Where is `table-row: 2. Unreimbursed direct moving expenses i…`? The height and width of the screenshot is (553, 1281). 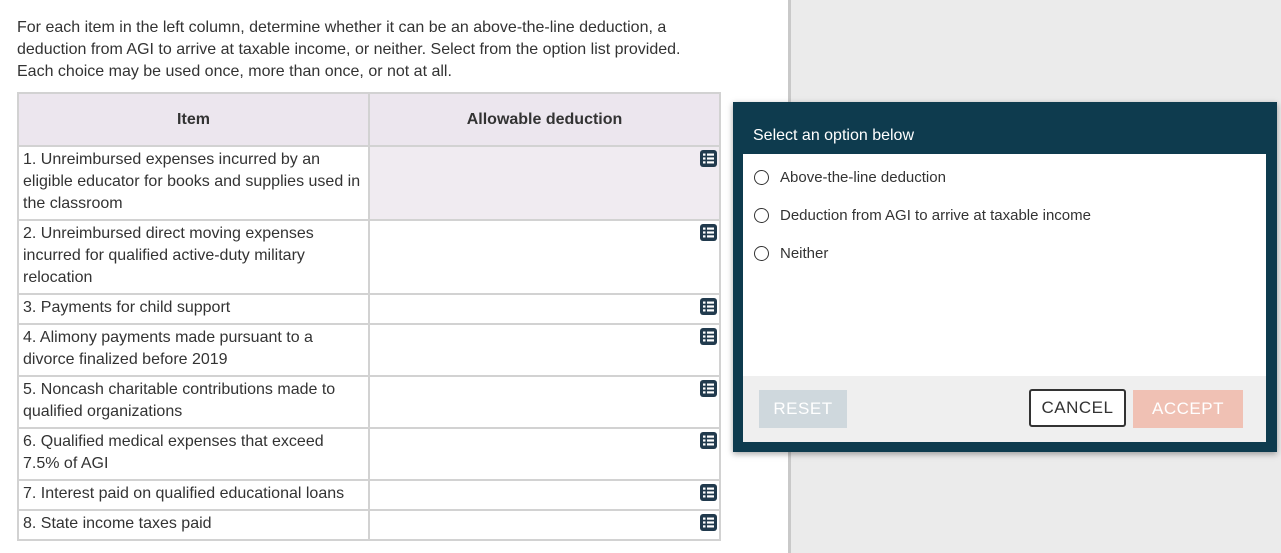 table-row: 2. Unreimbursed direct moving expenses i… is located at coordinates (369, 257).